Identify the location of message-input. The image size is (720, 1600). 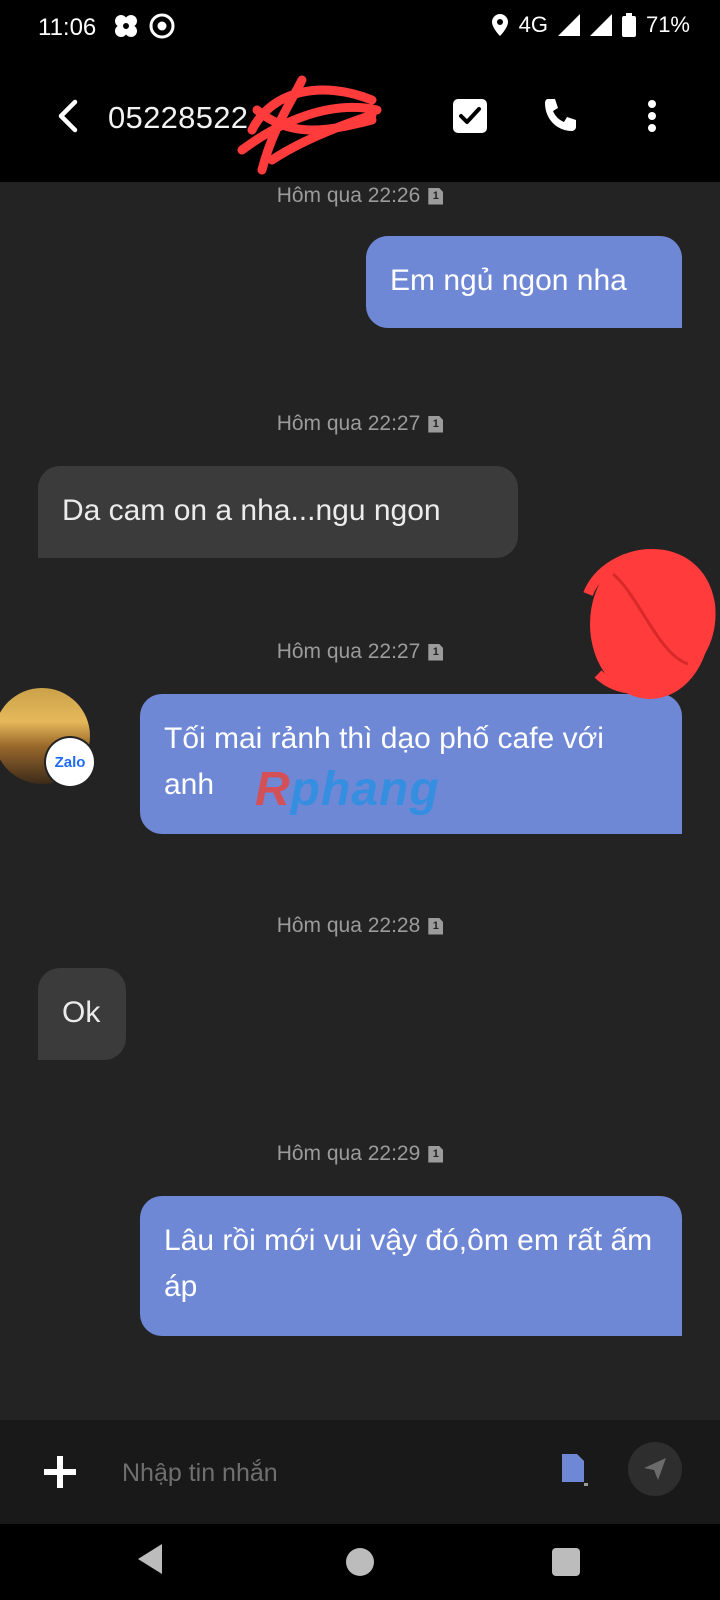
(322, 1473).